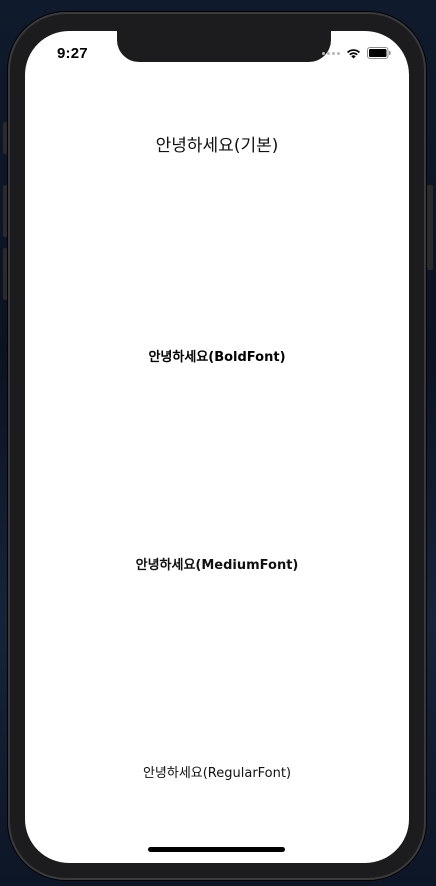 This screenshot has width=436, height=886. I want to click on label-bold-font: 안녕하세요(BoldFont), so click(217, 357).